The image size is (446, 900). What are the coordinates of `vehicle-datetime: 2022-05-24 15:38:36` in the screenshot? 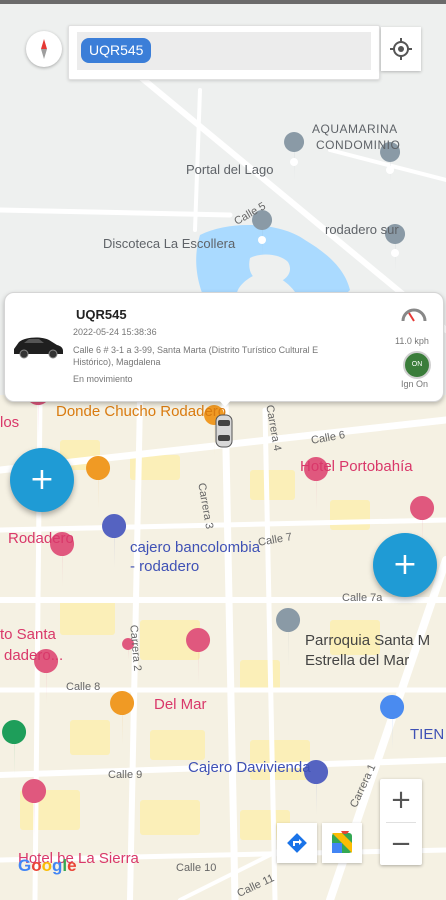 It's located at (115, 332).